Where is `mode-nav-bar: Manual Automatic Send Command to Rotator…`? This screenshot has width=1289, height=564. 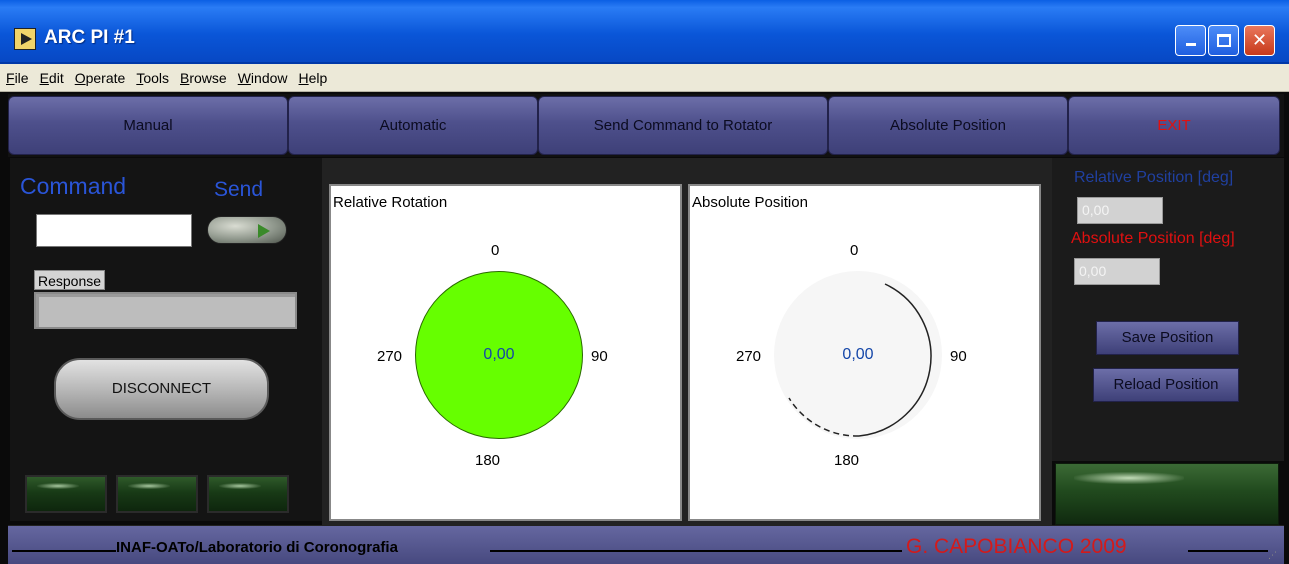 mode-nav-bar: Manual Automatic Send Command to Rotator… is located at coordinates (646, 125).